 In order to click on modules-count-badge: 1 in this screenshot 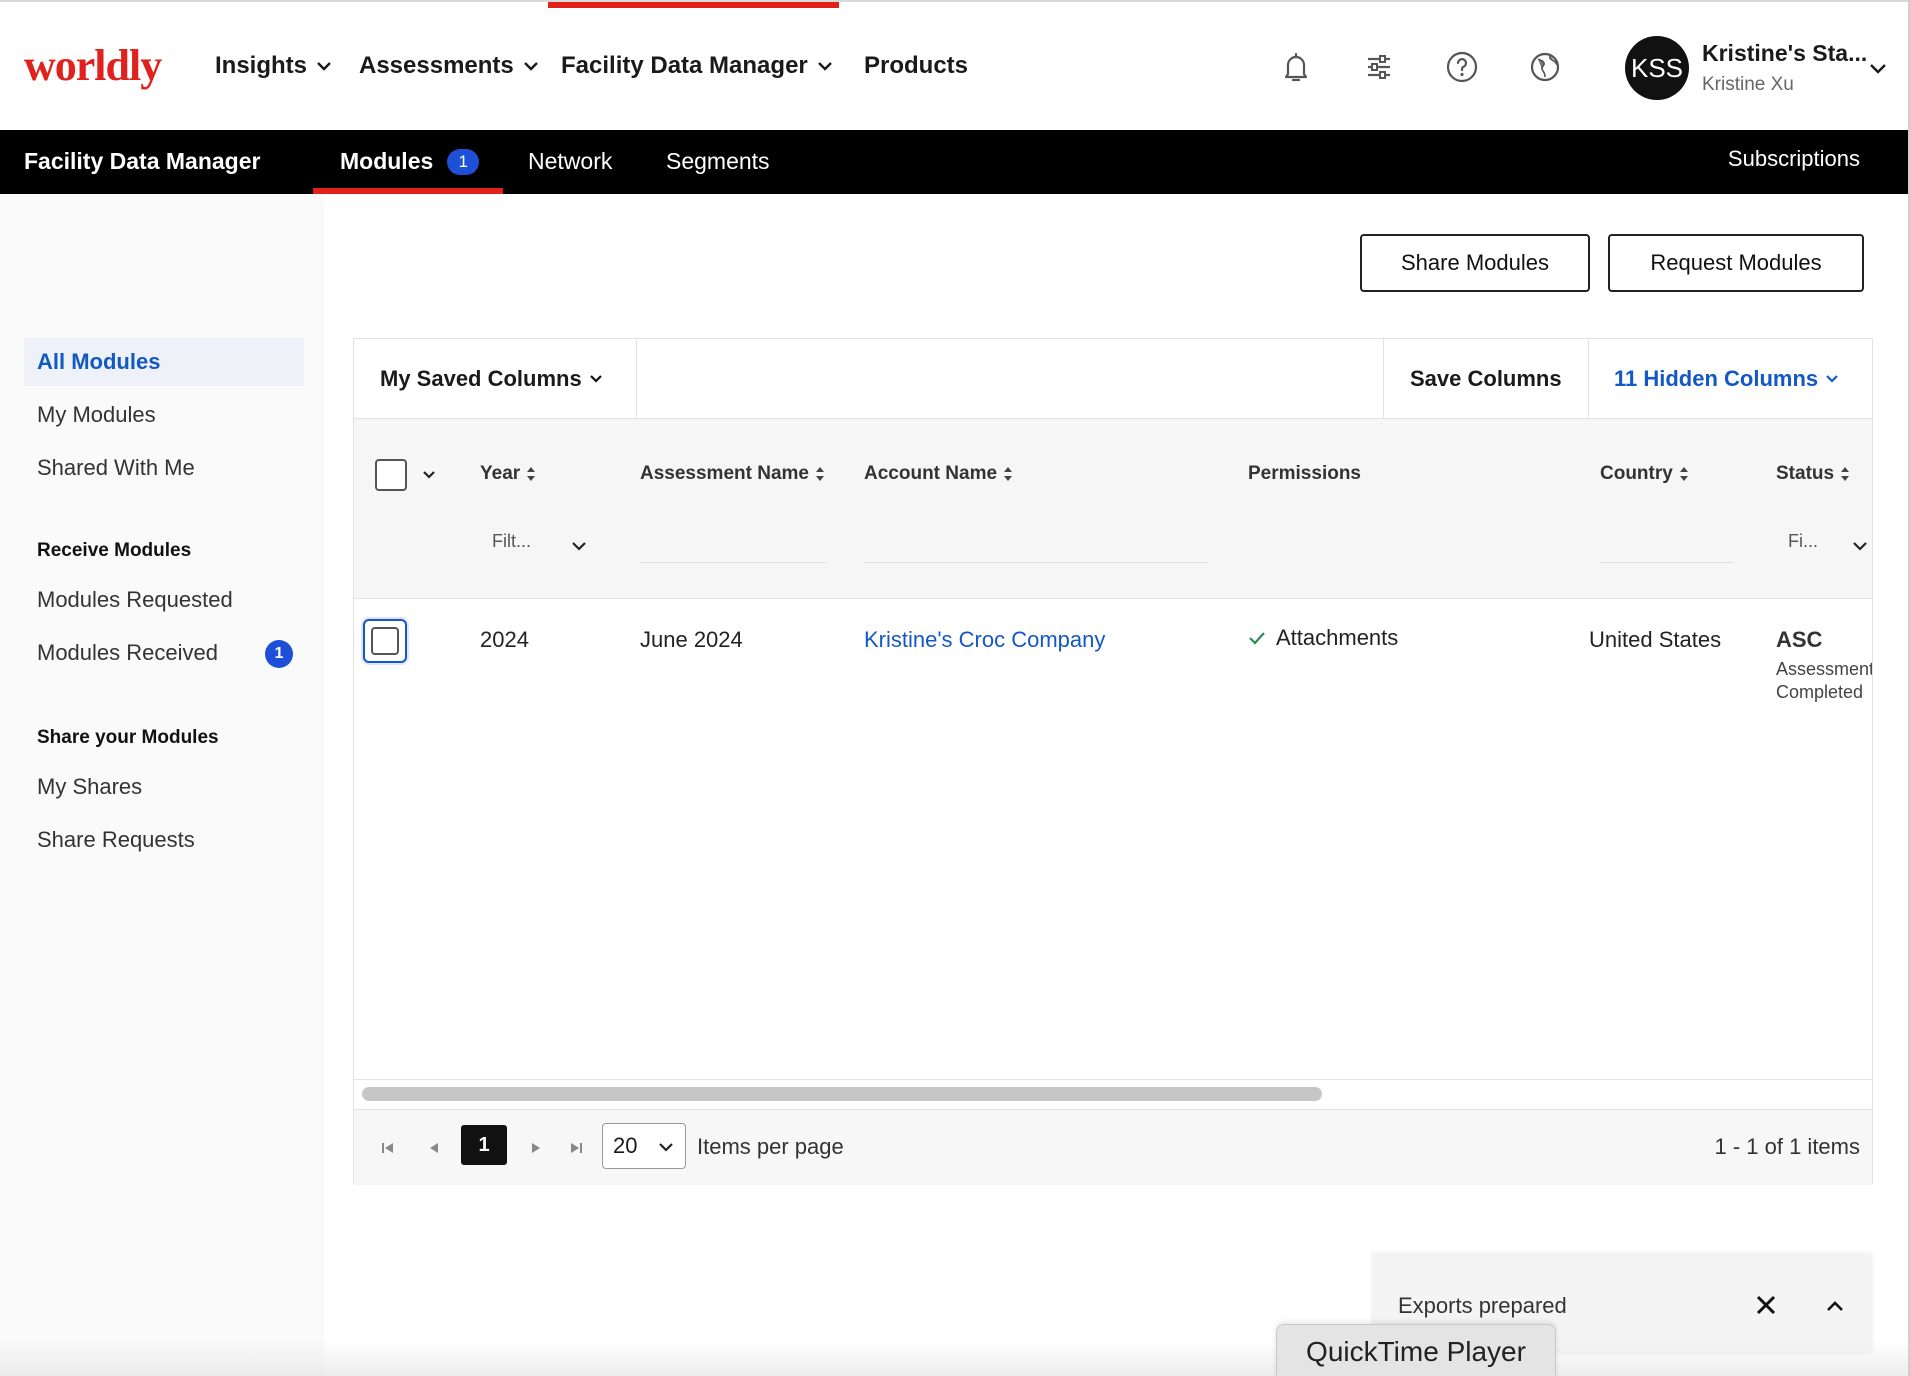, I will do `click(463, 161)`.